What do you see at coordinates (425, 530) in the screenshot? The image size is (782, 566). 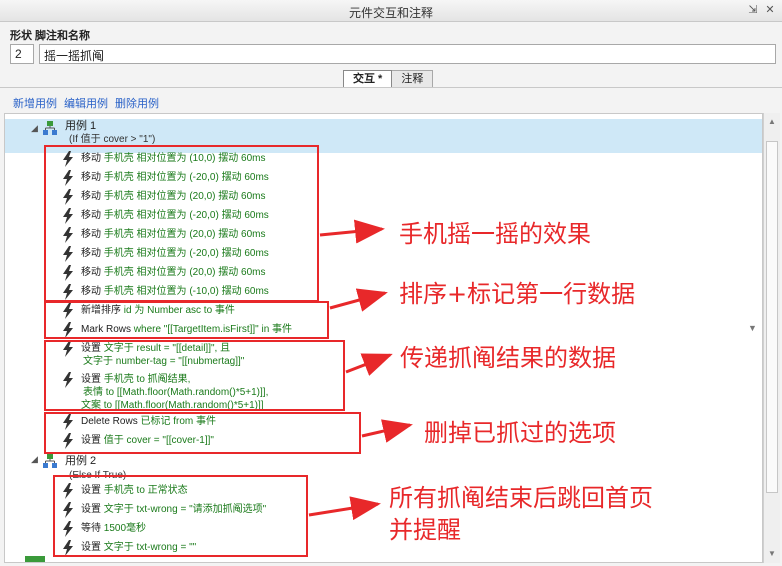 I see `annotation-text: 并提醒` at bounding box center [425, 530].